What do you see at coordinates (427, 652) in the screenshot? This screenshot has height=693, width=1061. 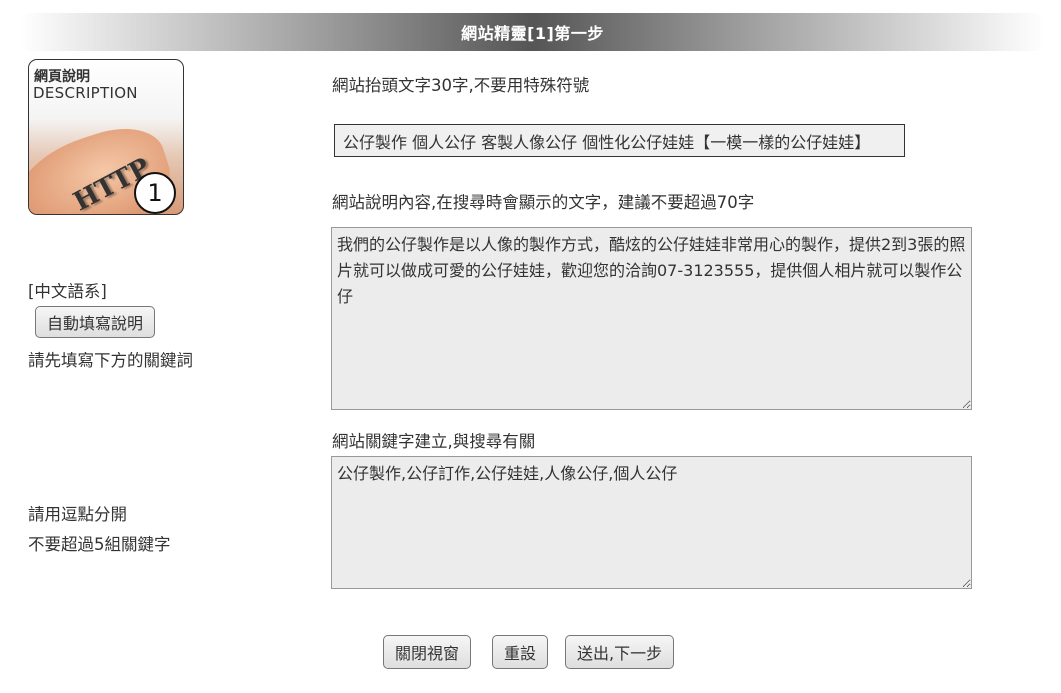 I see `close-window-button: 關閉視窗` at bounding box center [427, 652].